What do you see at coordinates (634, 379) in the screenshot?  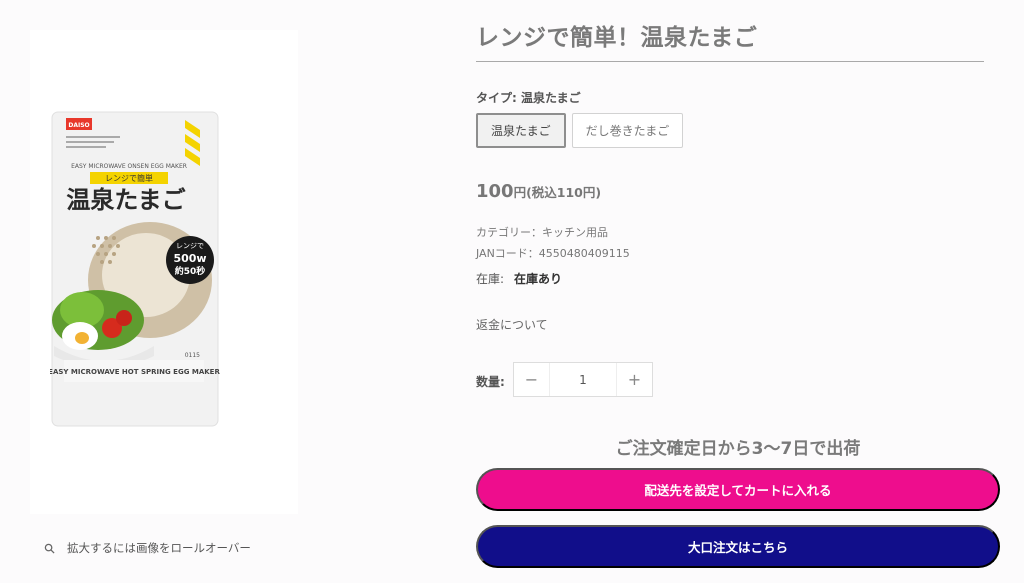 I see `quantity-increment-button: +` at bounding box center [634, 379].